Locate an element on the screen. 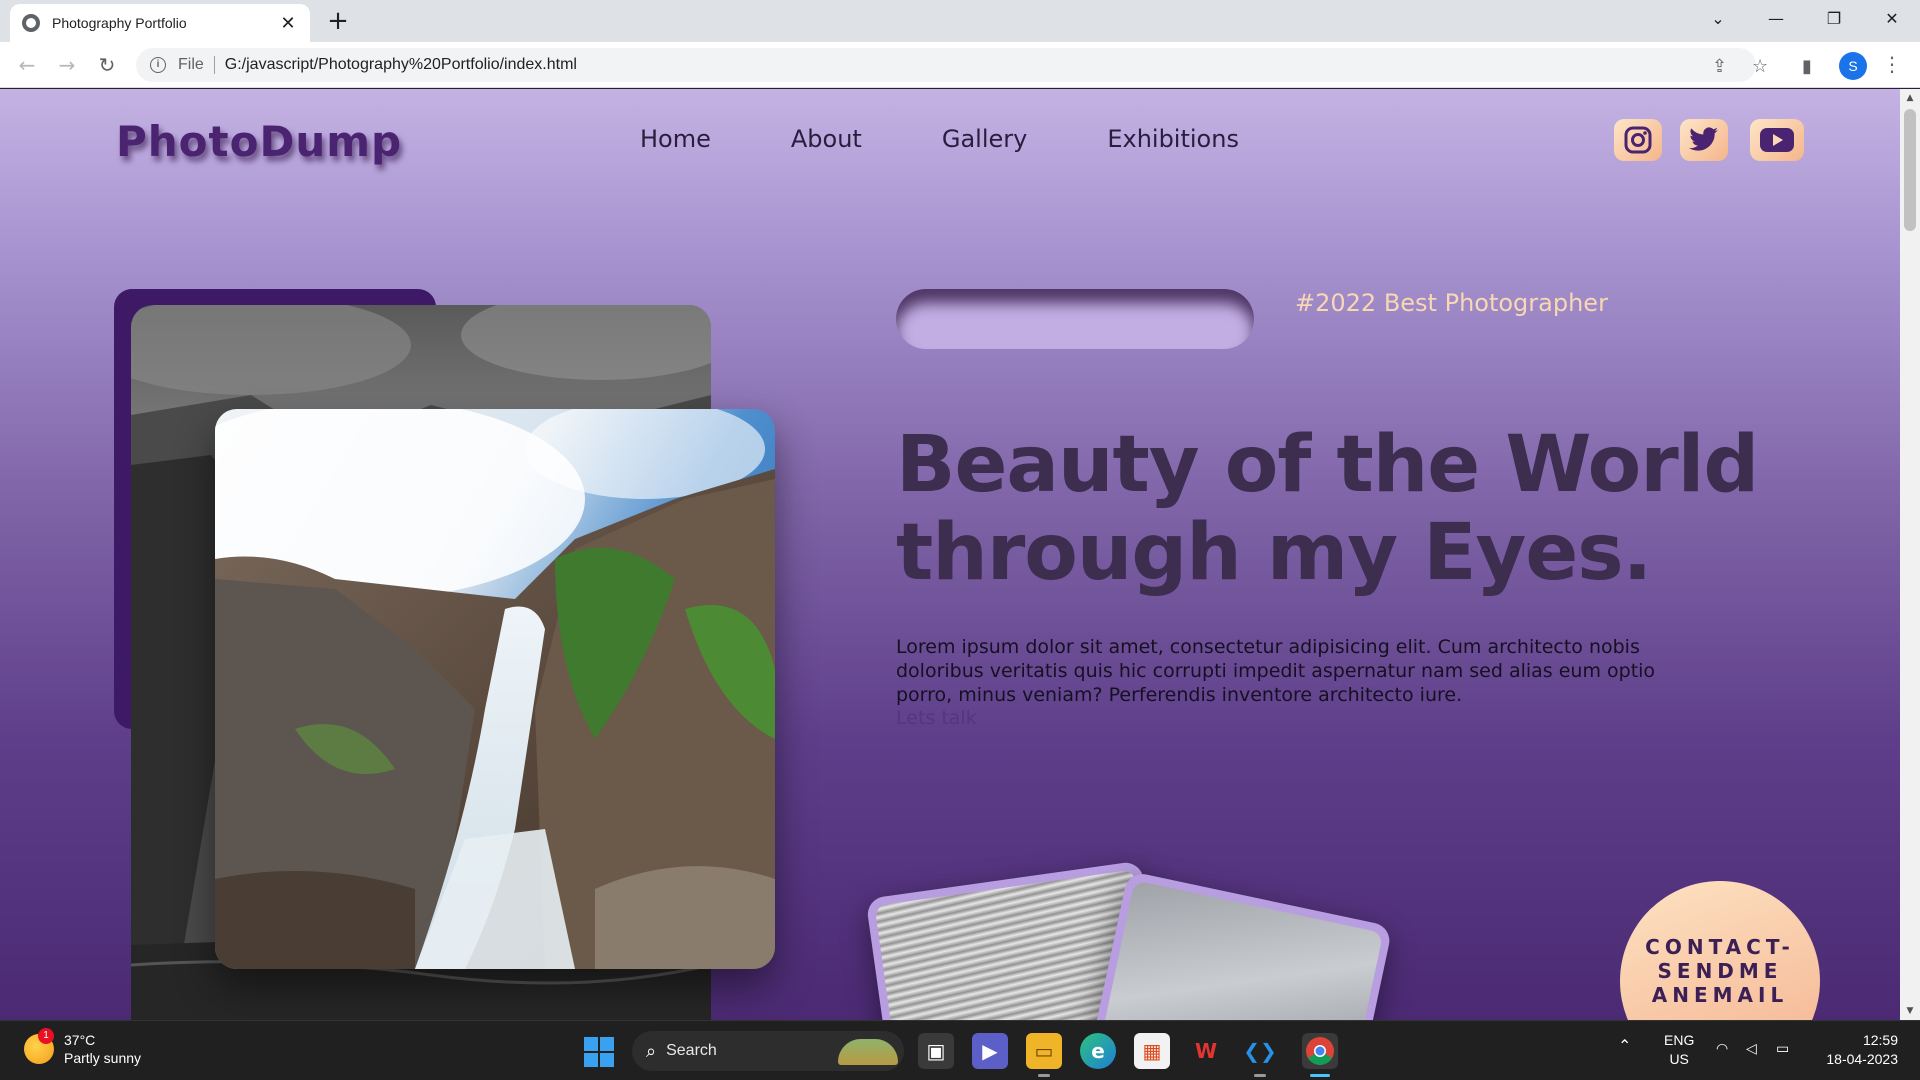  close-window-button: ✕ is located at coordinates (1892, 19).